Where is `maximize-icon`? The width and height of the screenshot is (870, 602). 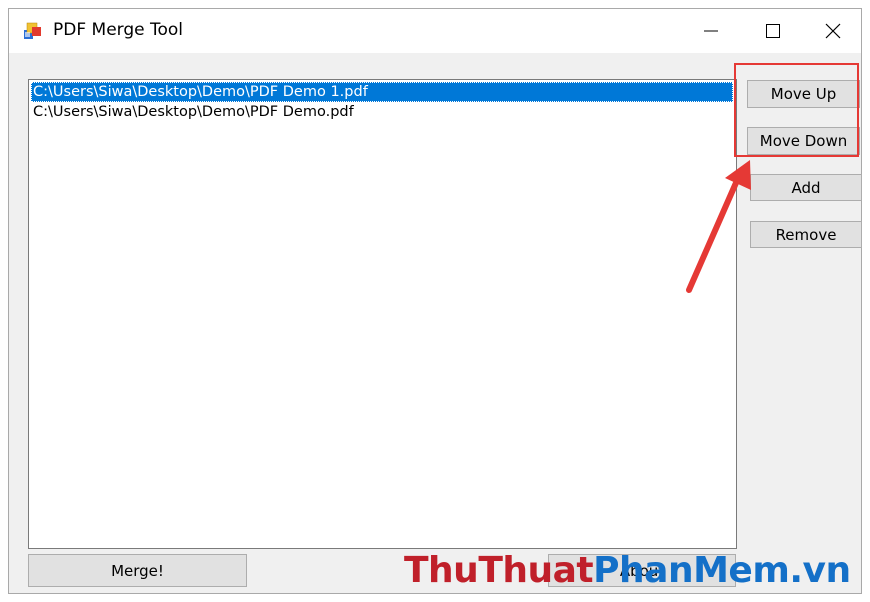
maximize-icon is located at coordinates (773, 31).